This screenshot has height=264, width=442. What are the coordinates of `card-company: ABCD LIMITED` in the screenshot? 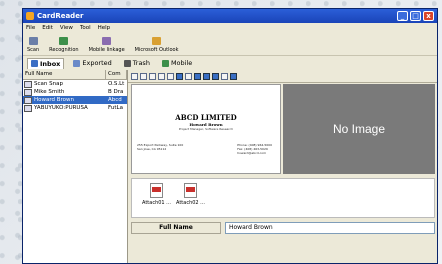 It's located at (206, 117).